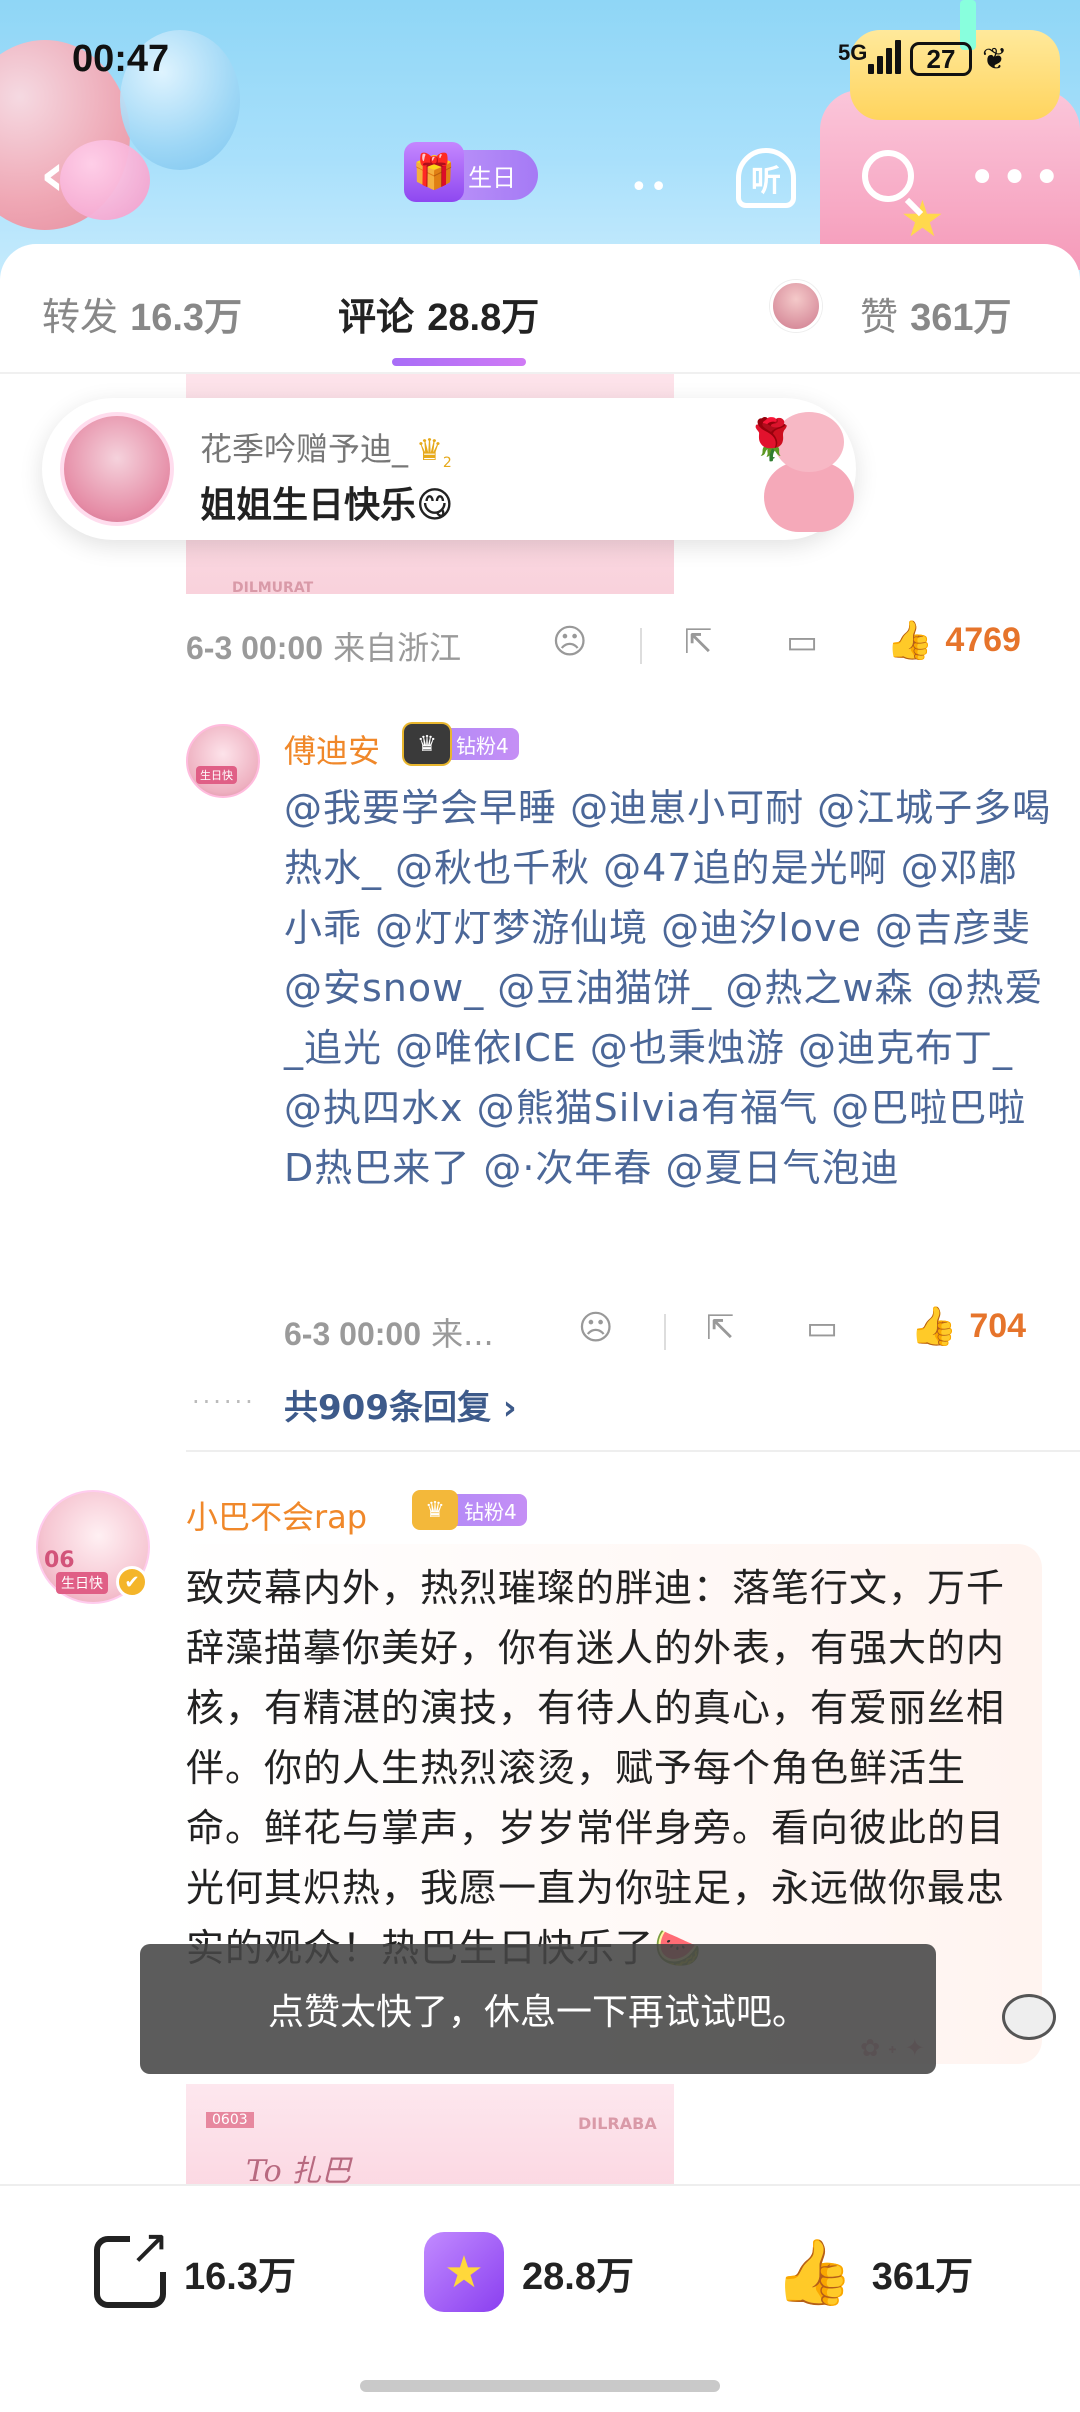  I want to click on eco-leaf-icon: ❦, so click(995, 59).